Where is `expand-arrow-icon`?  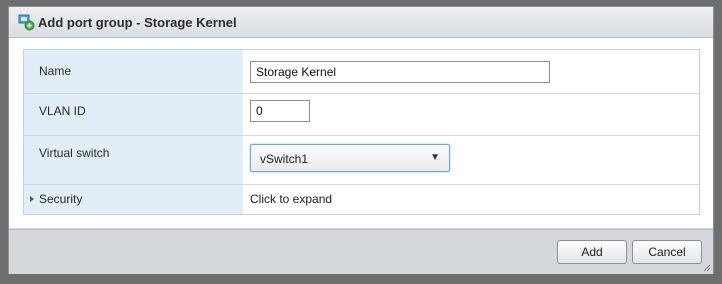 expand-arrow-icon is located at coordinates (32, 199).